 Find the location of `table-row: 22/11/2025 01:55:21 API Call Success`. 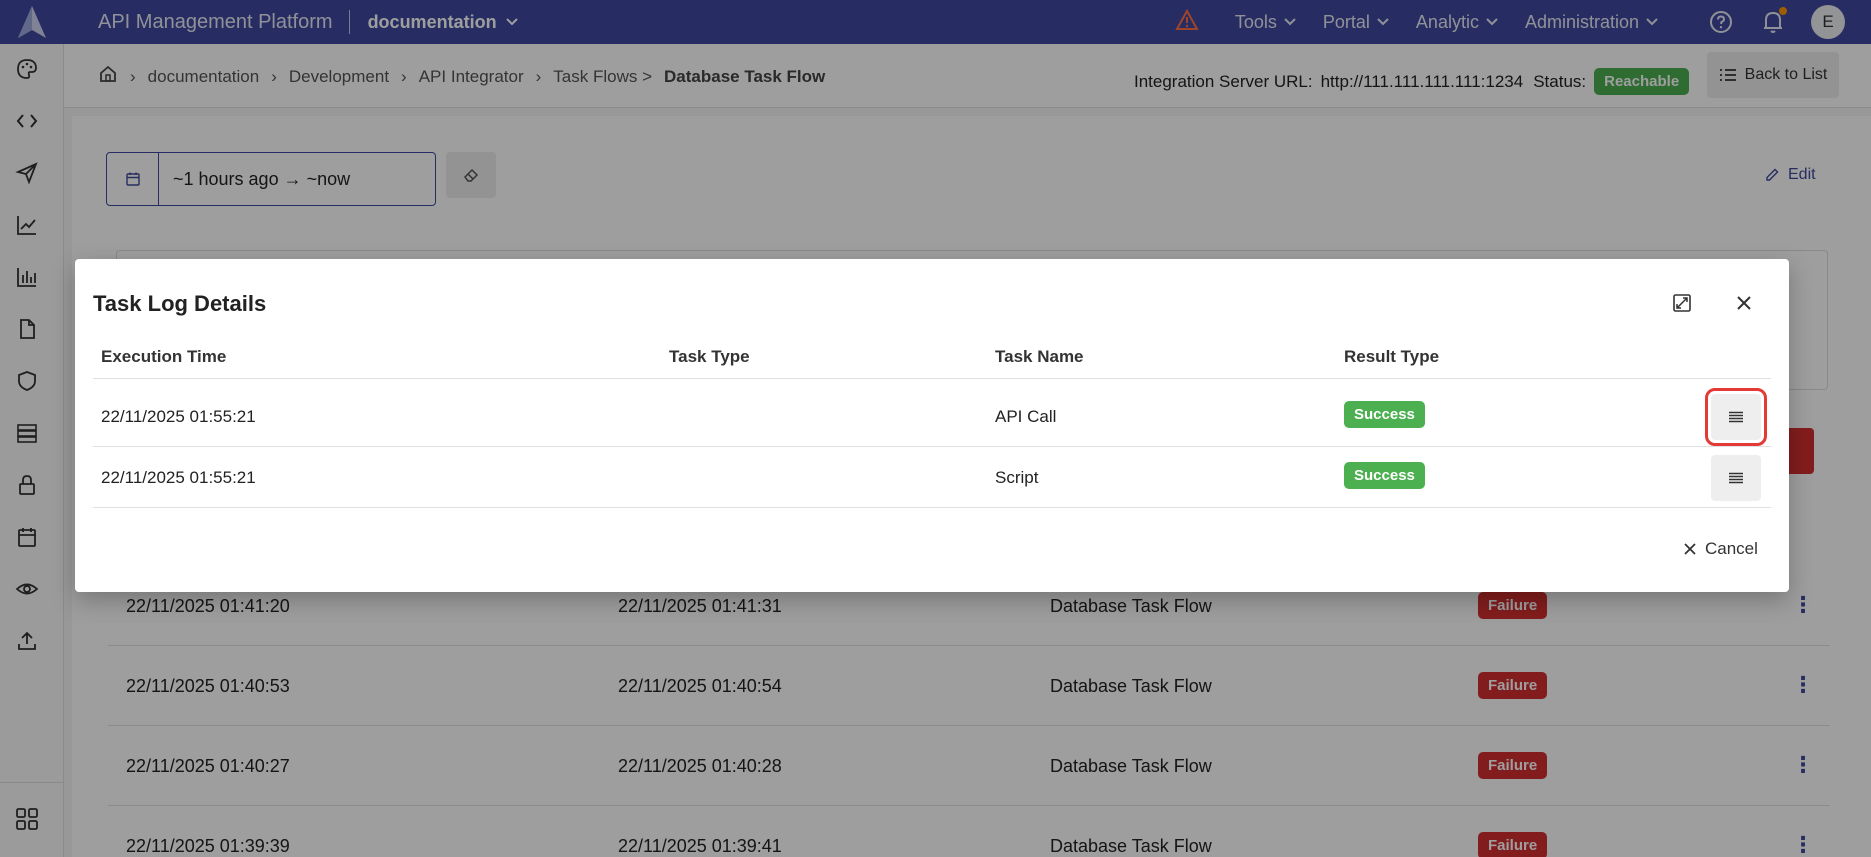

table-row: 22/11/2025 01:55:21 API Call Success is located at coordinates (932, 416).